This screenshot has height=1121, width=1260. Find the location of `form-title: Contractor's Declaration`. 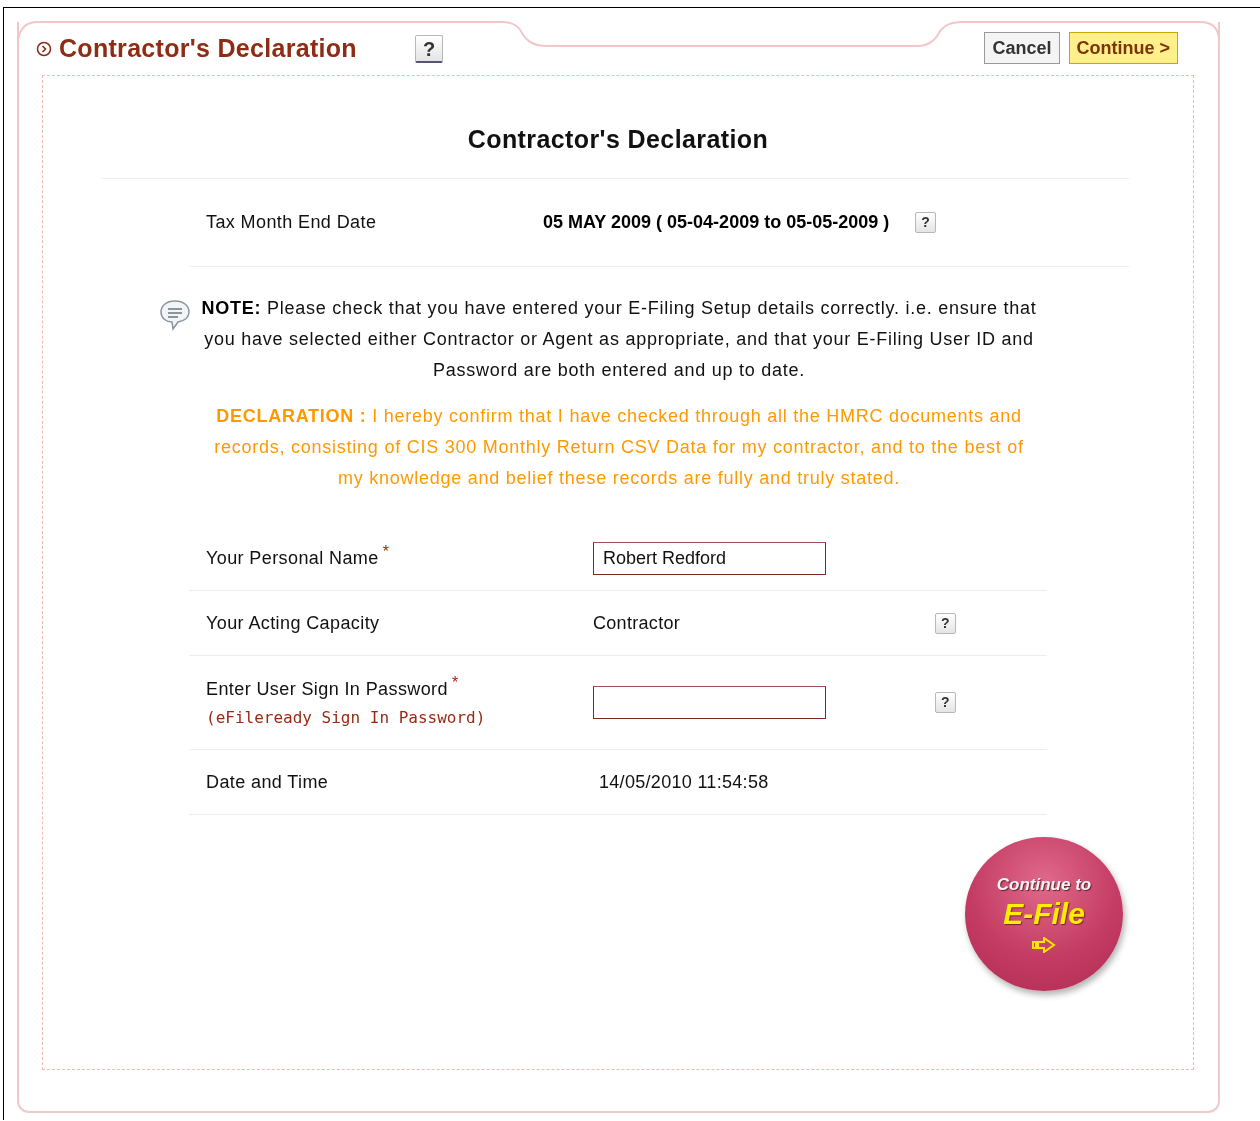

form-title: Contractor's Declaration is located at coordinates (618, 139).